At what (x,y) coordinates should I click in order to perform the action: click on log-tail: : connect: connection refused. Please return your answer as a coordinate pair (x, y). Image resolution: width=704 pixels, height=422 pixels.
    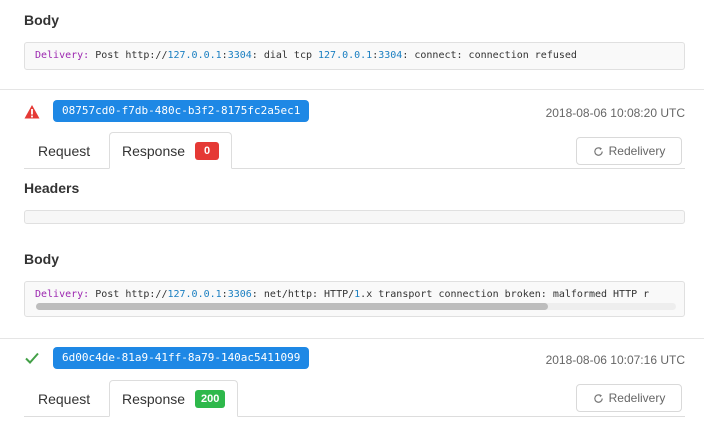
    Looking at the image, I should click on (489, 55).